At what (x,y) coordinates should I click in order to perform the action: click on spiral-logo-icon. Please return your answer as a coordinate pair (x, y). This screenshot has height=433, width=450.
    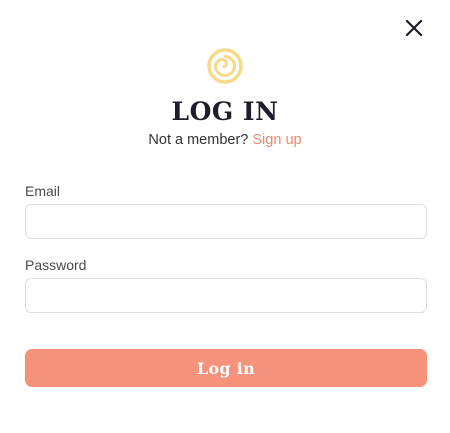
    Looking at the image, I should click on (225, 66).